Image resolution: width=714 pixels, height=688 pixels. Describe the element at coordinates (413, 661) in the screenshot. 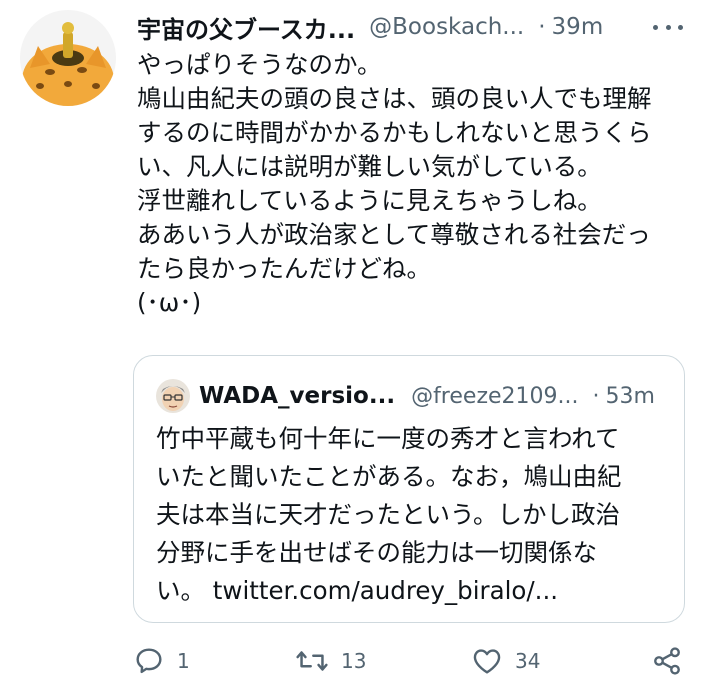

I see `action-bar: 1 13 34` at that location.